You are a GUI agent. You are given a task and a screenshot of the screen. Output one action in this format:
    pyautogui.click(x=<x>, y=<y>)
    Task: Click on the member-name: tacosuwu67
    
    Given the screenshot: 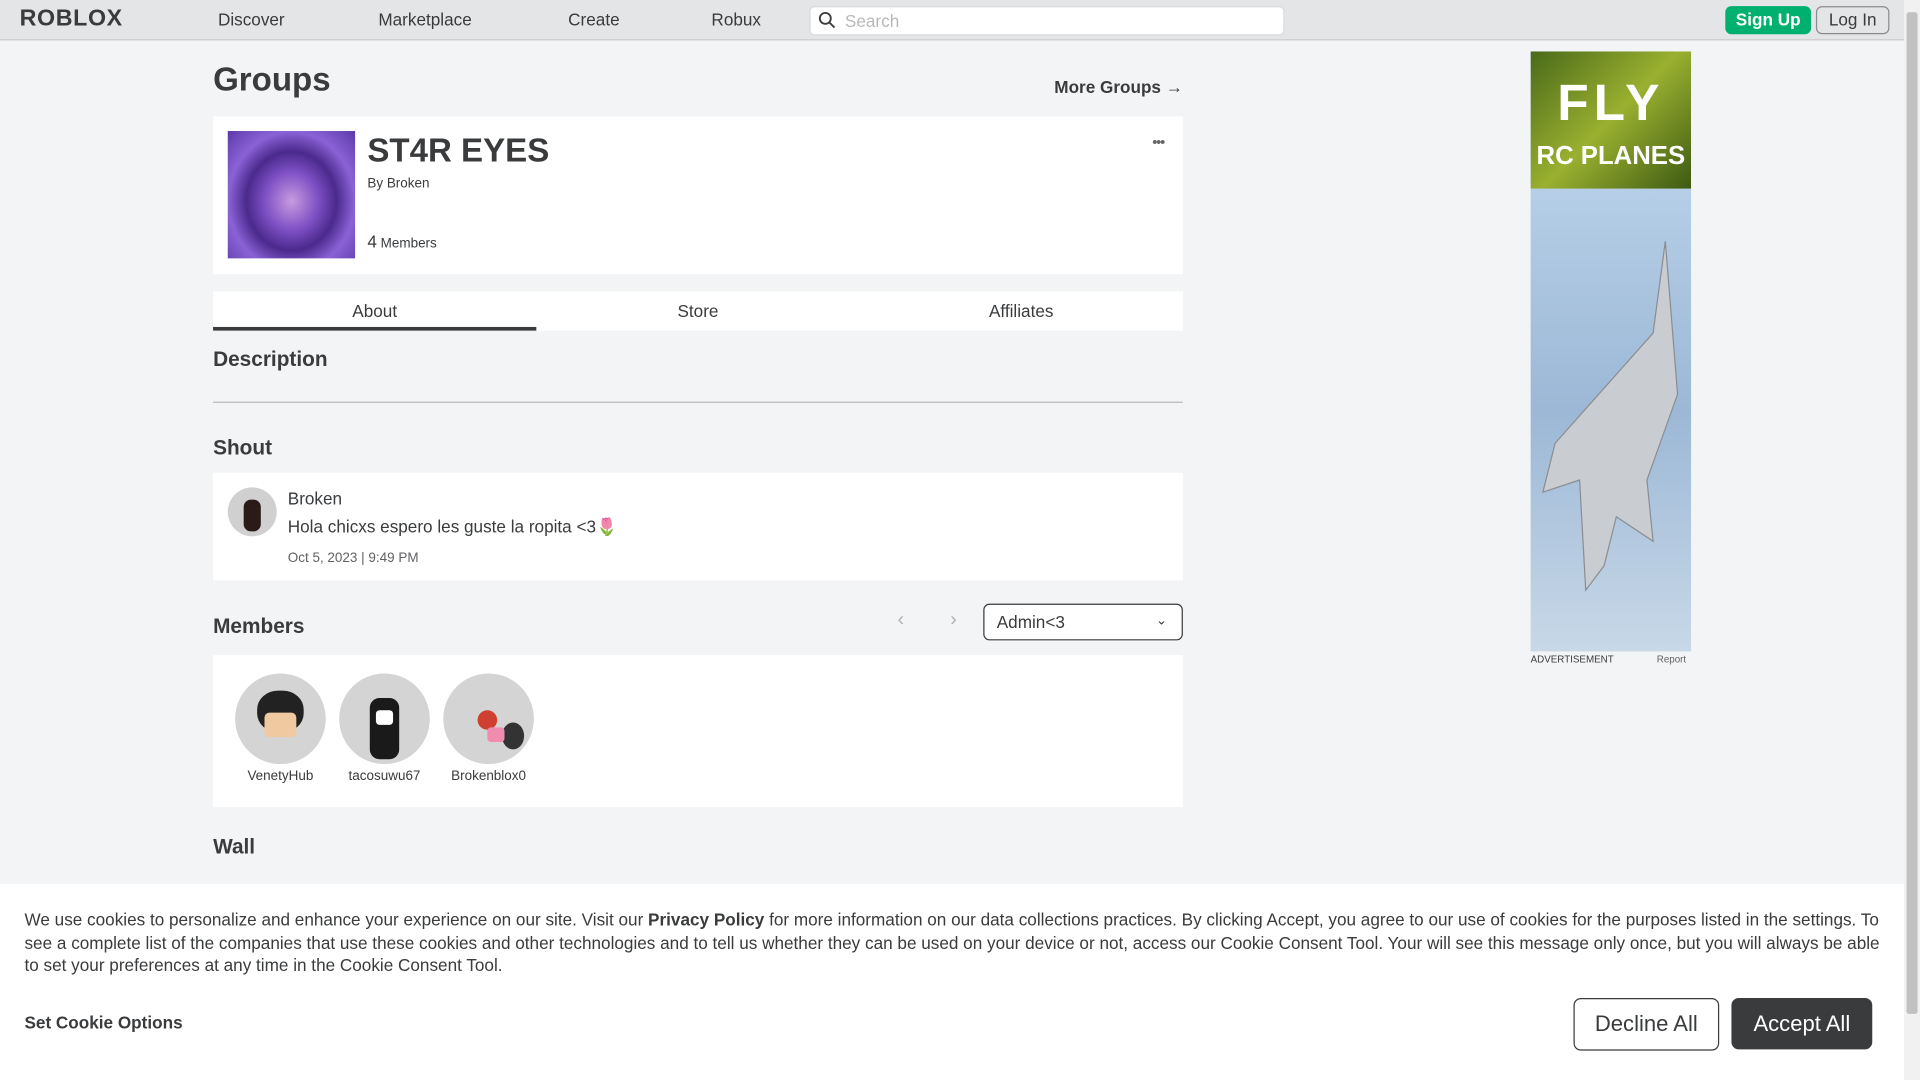 What is the action you would take?
    pyautogui.click(x=384, y=776)
    